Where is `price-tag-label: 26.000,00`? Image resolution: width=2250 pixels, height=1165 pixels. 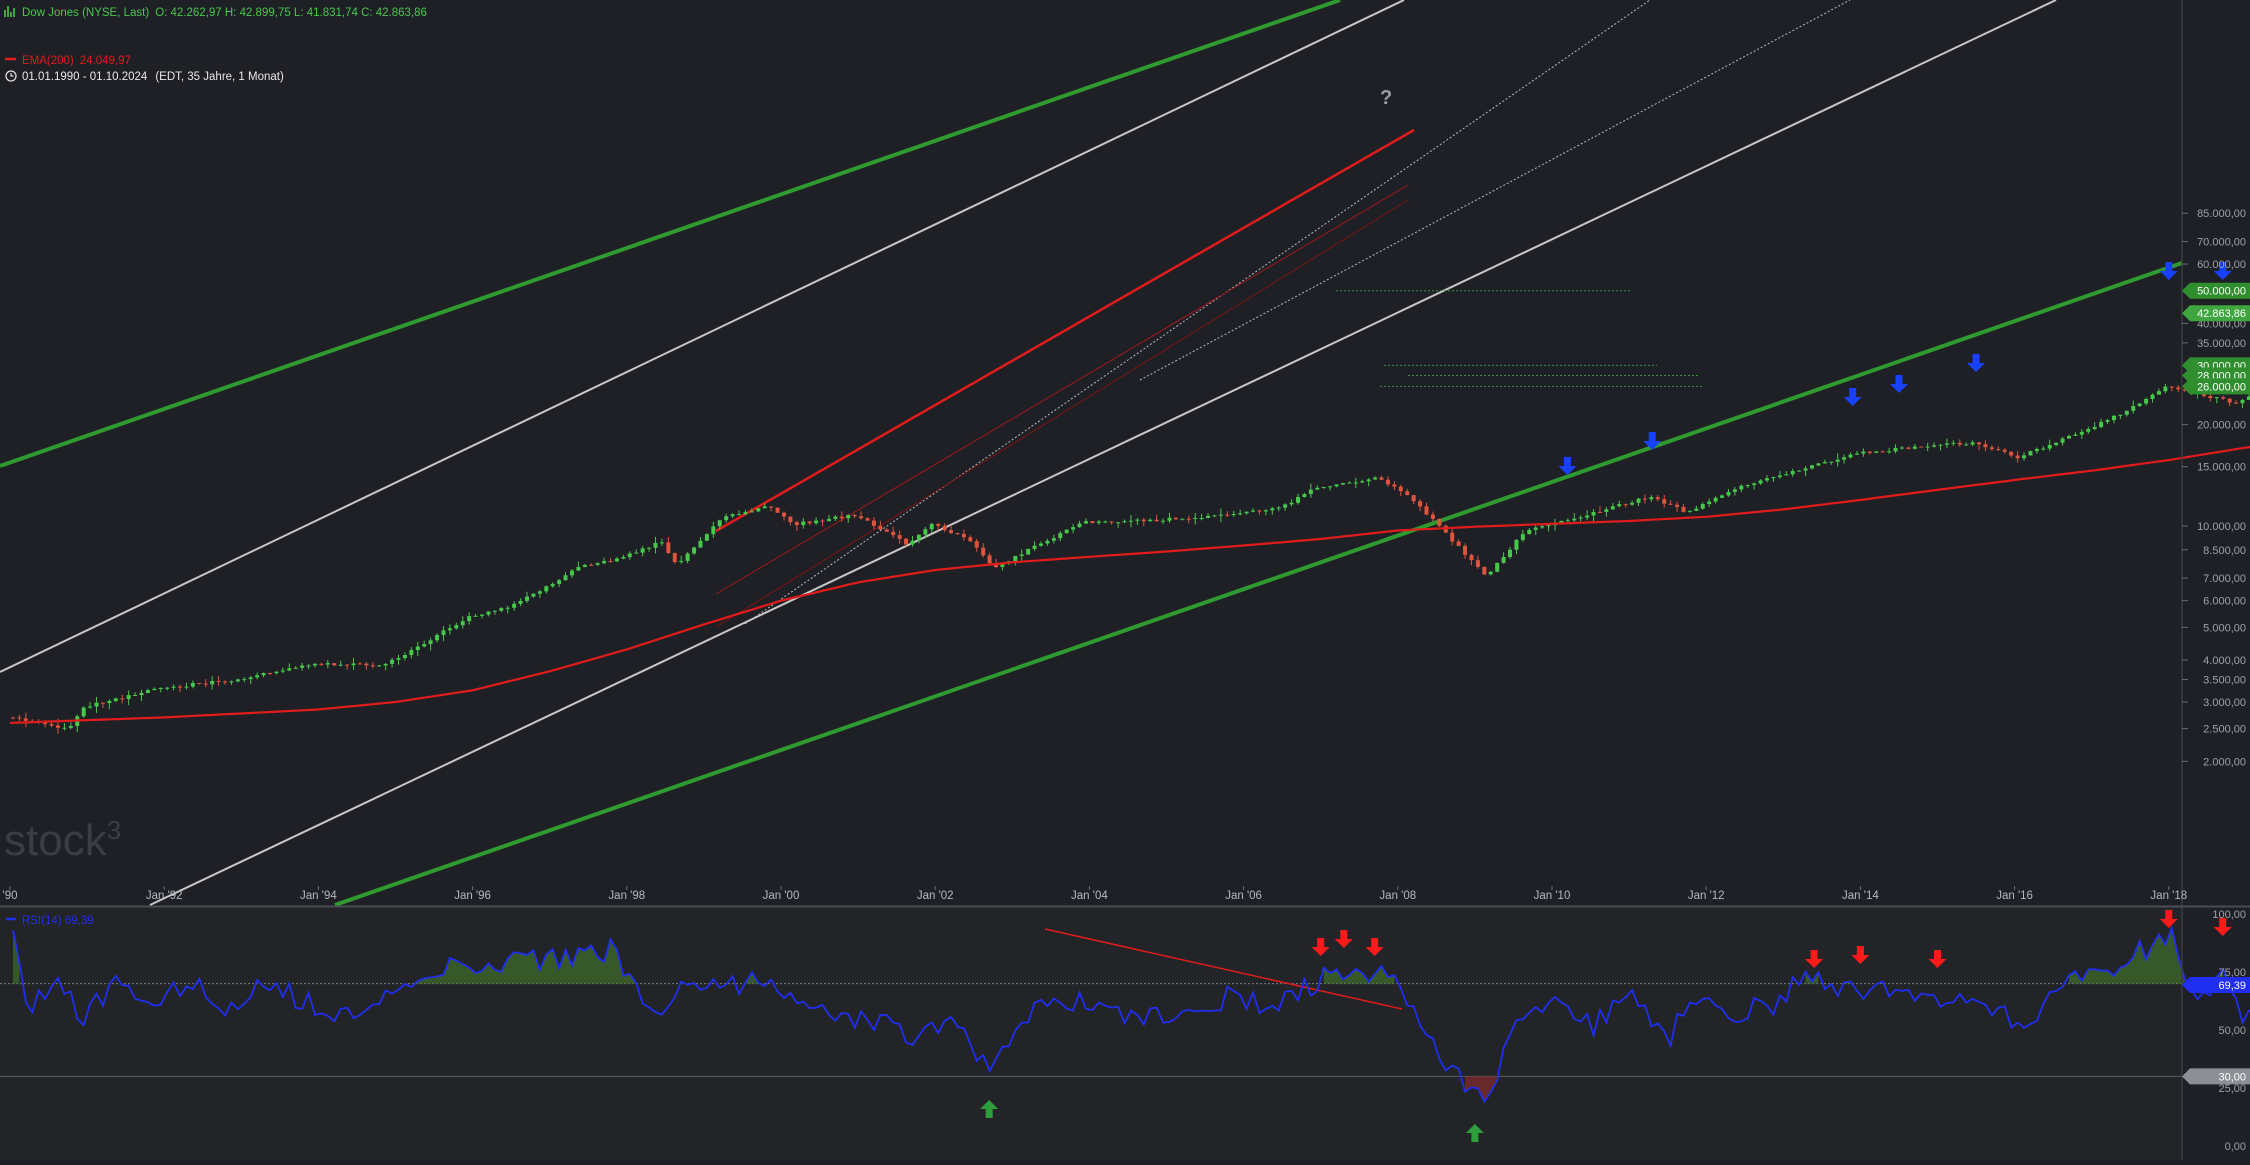
price-tag-label: 26.000,00 is located at coordinates (2221, 387).